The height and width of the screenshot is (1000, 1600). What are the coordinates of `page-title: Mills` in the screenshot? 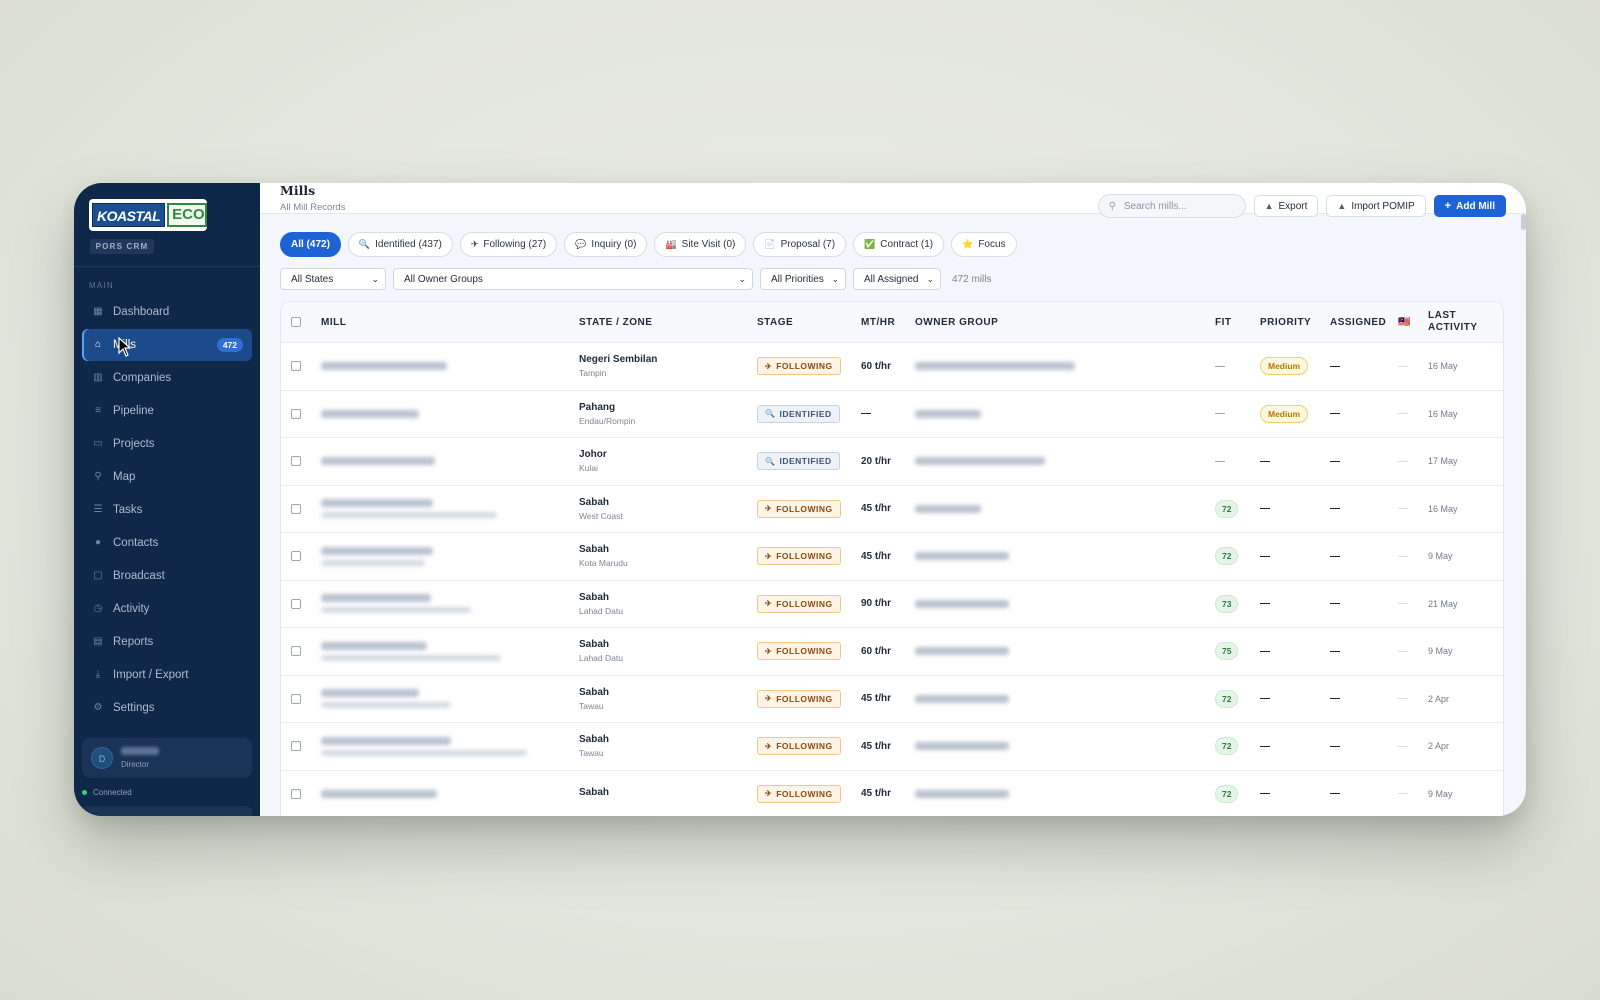 It's located at (298, 190).